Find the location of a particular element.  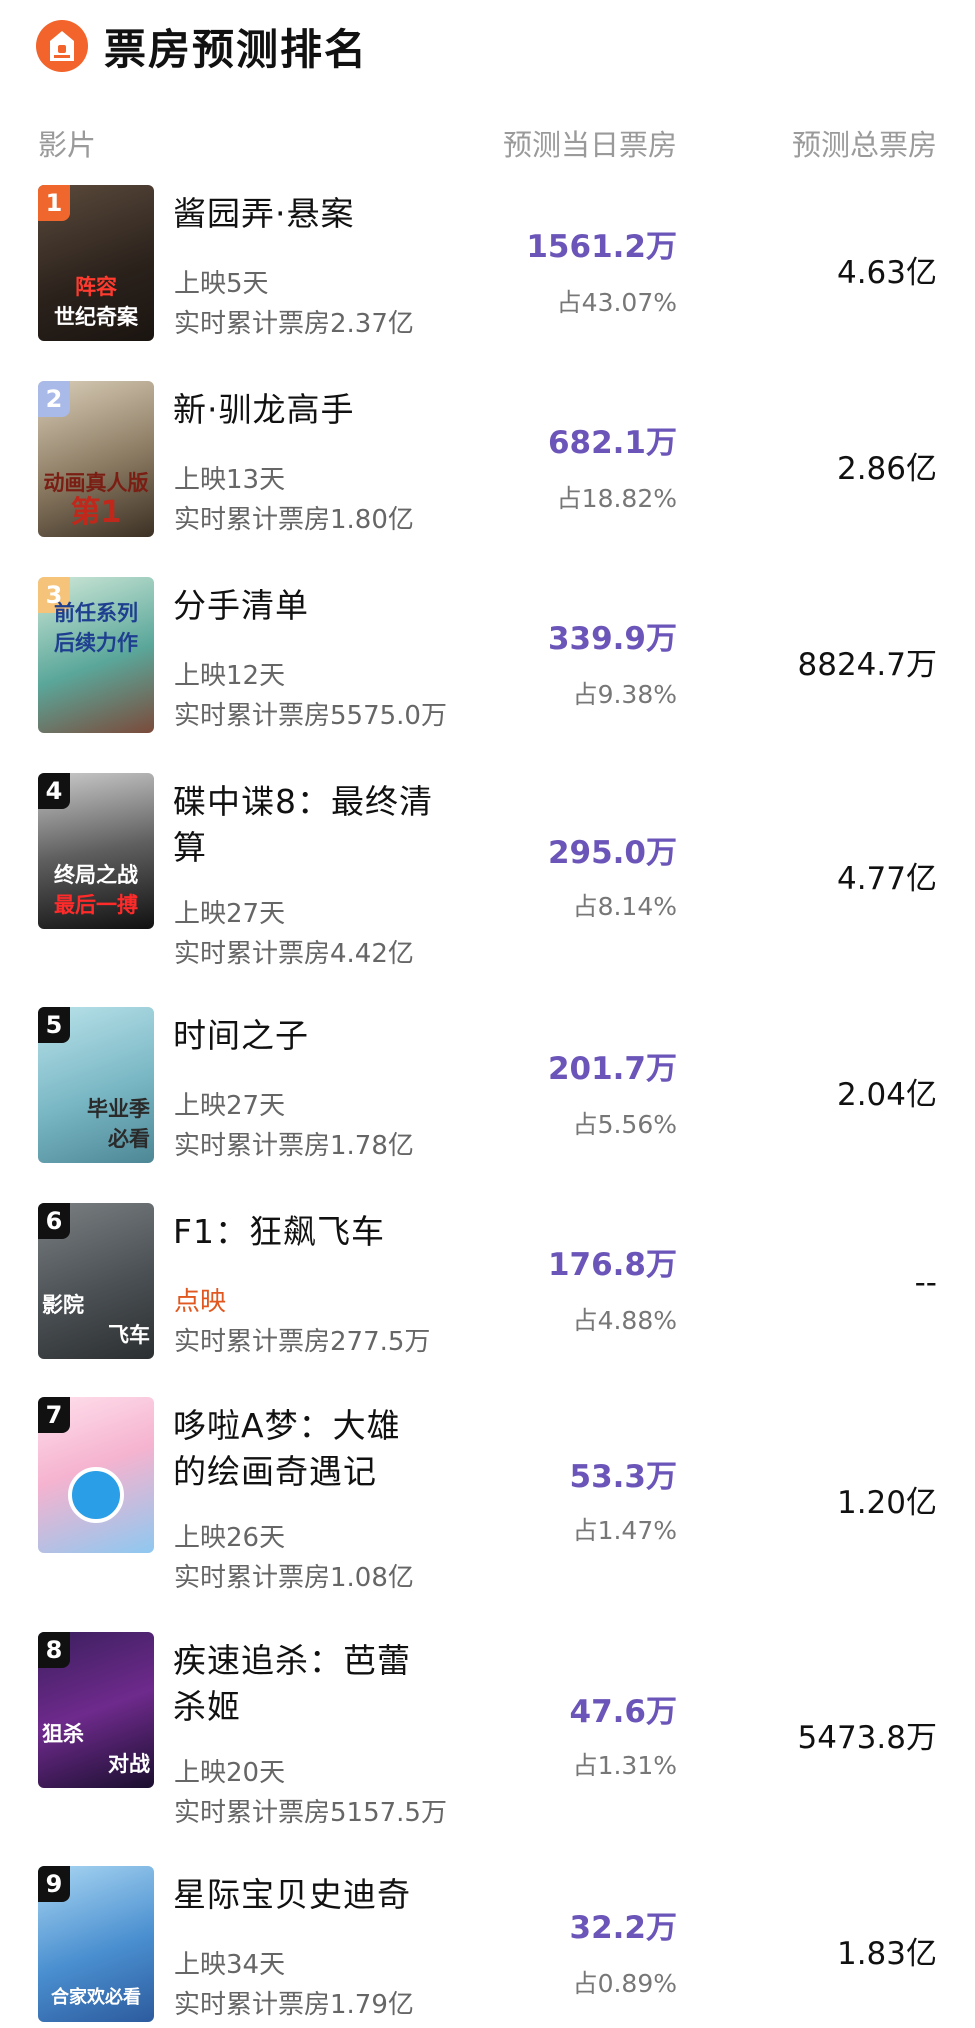

predicted-total-box: 4.63亿 is located at coordinates (886, 273).